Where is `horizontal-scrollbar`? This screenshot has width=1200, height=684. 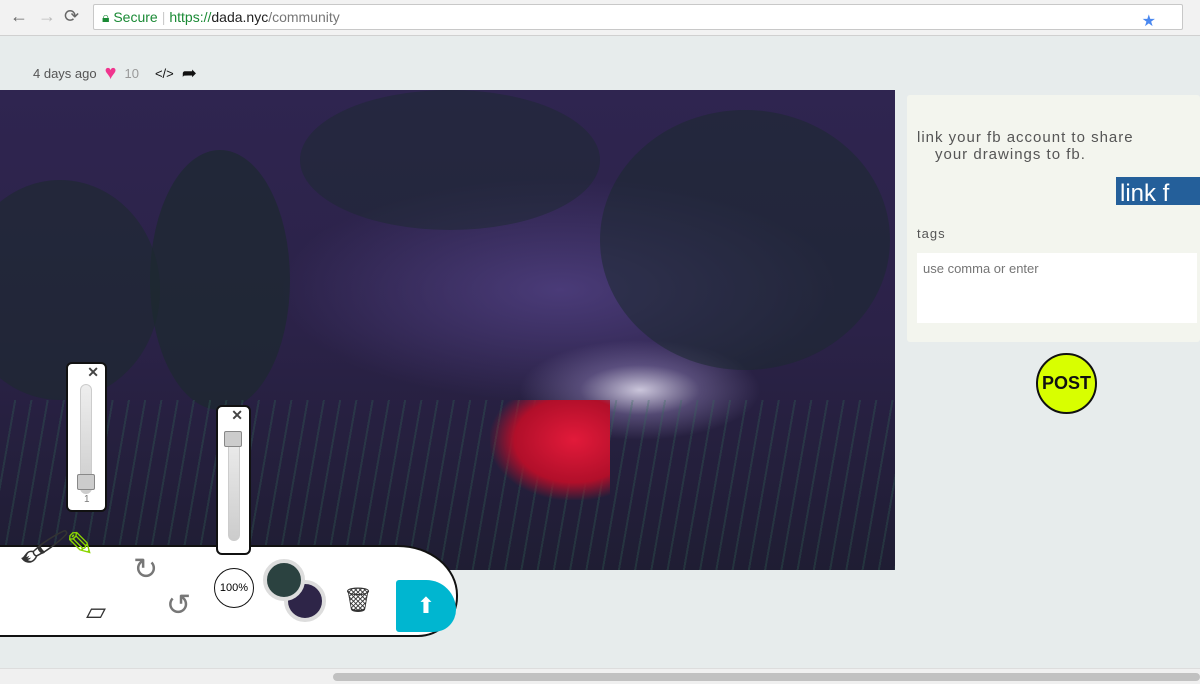 horizontal-scrollbar is located at coordinates (600, 676).